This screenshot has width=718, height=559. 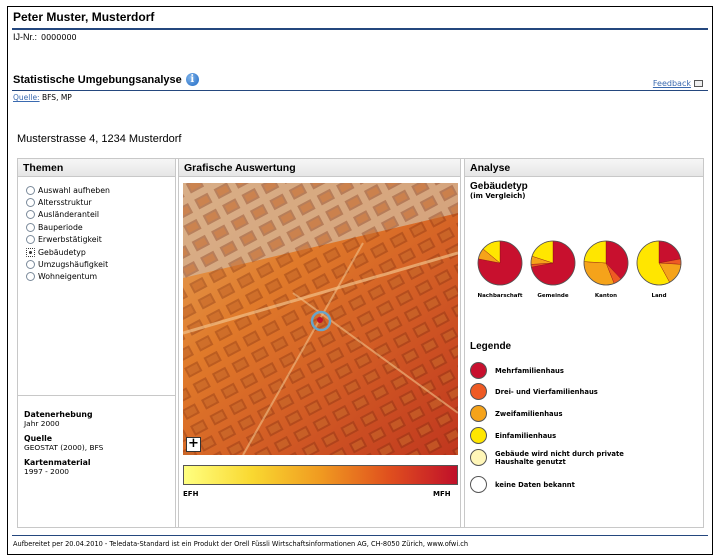 What do you see at coordinates (100, 277) in the screenshot?
I see `theme-option: Wohneigentum` at bounding box center [100, 277].